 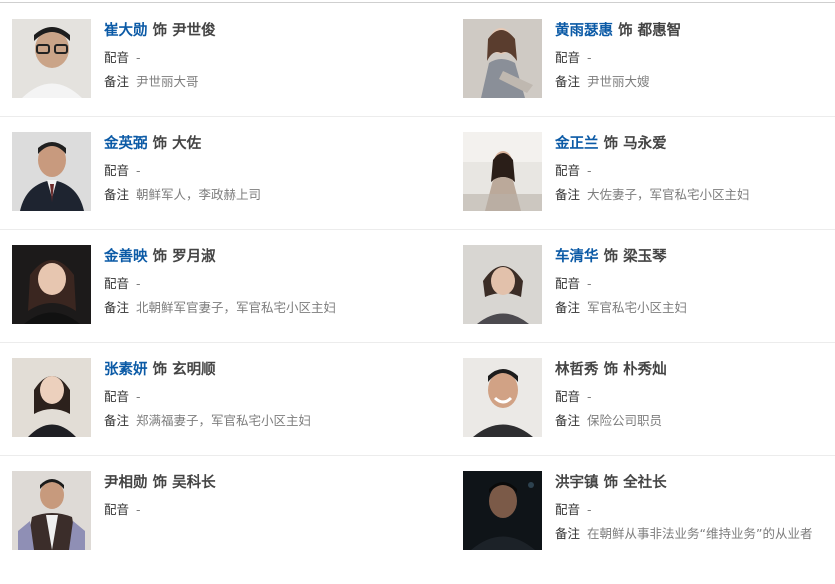 What do you see at coordinates (126, 144) in the screenshot?
I see `actor-name-link: 金英弼` at bounding box center [126, 144].